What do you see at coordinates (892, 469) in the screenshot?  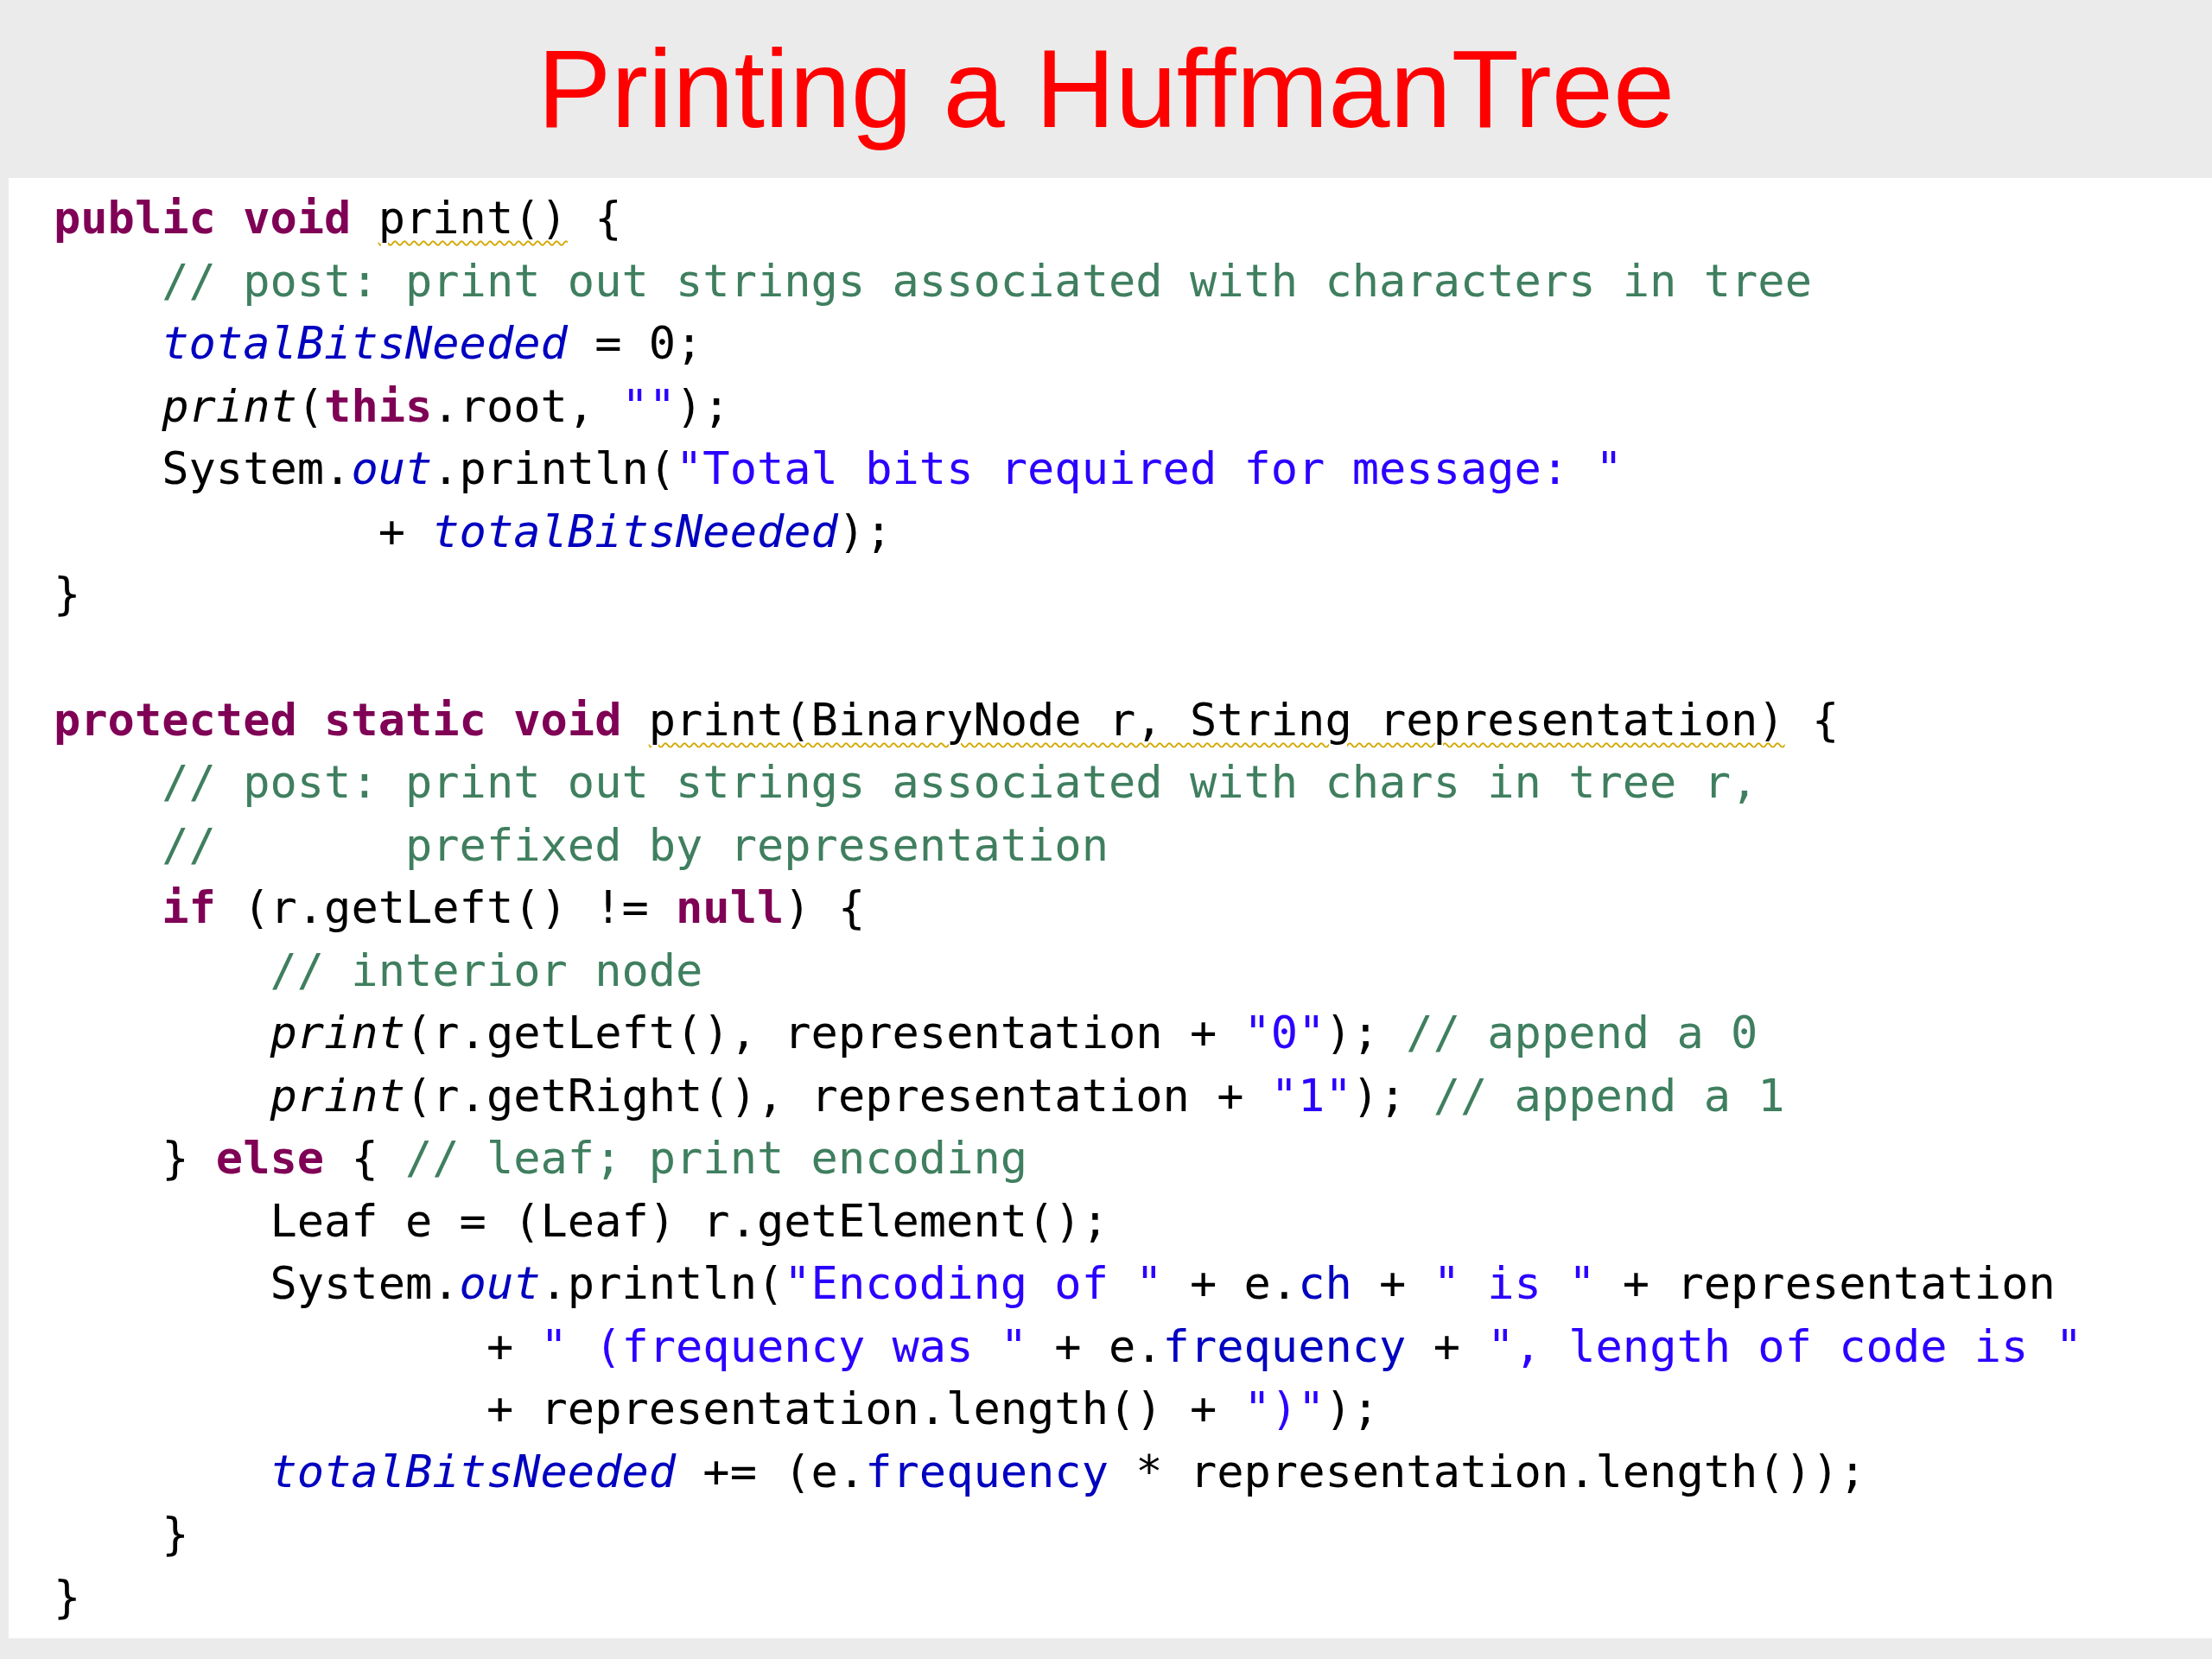 I see `code-line: System.out.println("Total bits required for message: "` at bounding box center [892, 469].